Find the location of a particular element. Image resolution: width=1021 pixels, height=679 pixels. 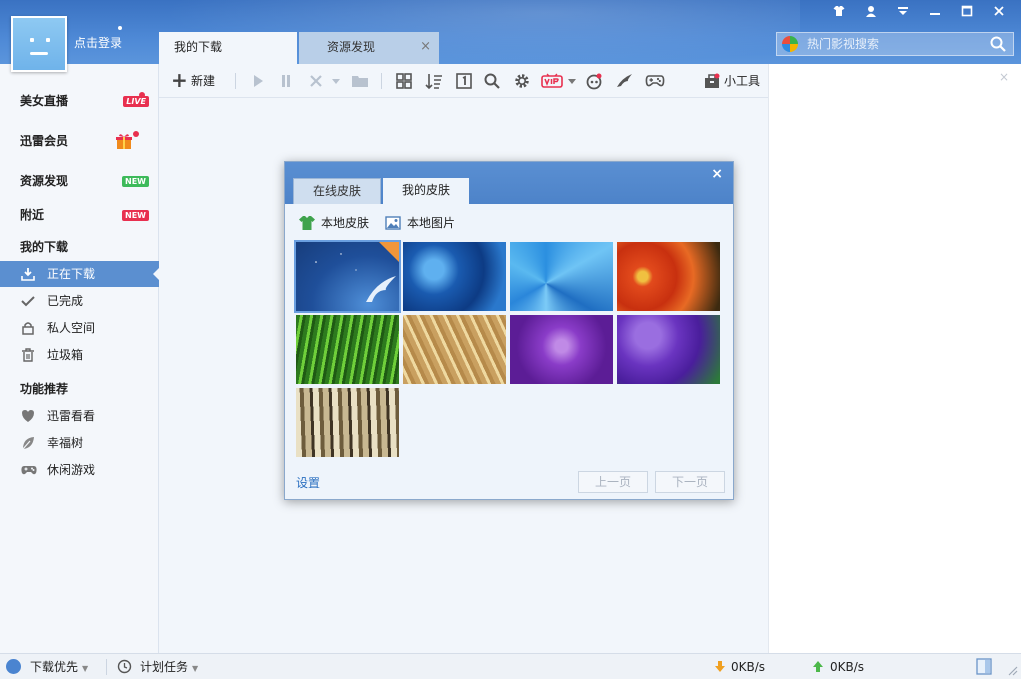

sidebar-item-xunlei-kankan: 迅雷看看 is located at coordinates (79, 416).